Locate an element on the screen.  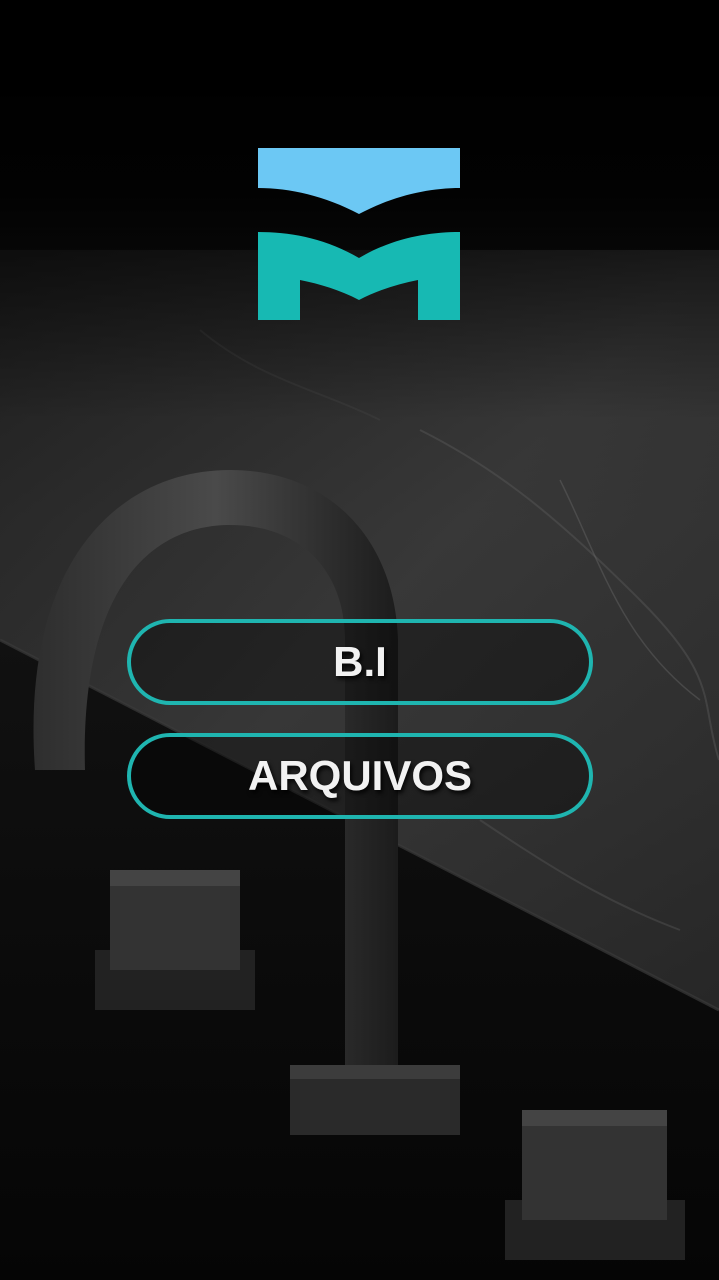
brand-logo-icon is located at coordinates (359, 234).